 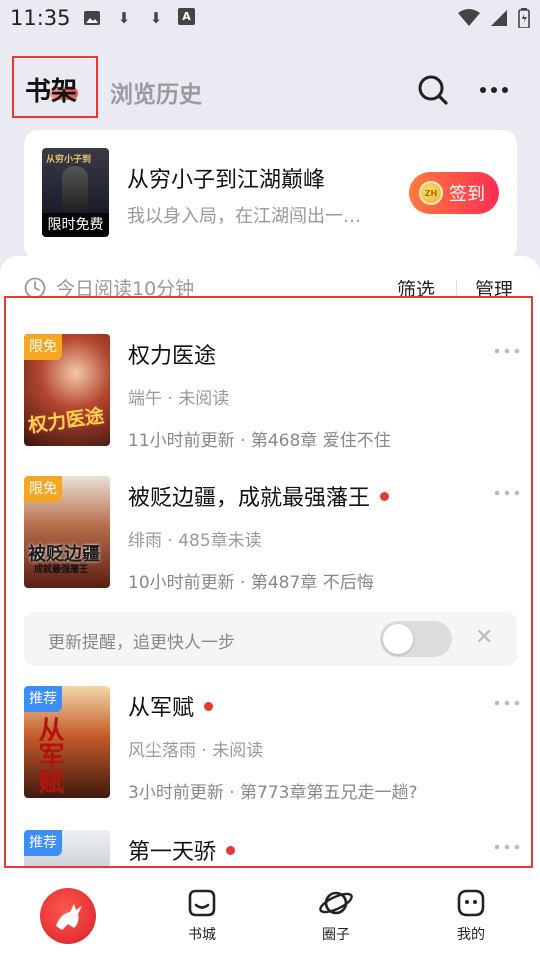 What do you see at coordinates (431, 193) in the screenshot?
I see `coin-icon: ZH` at bounding box center [431, 193].